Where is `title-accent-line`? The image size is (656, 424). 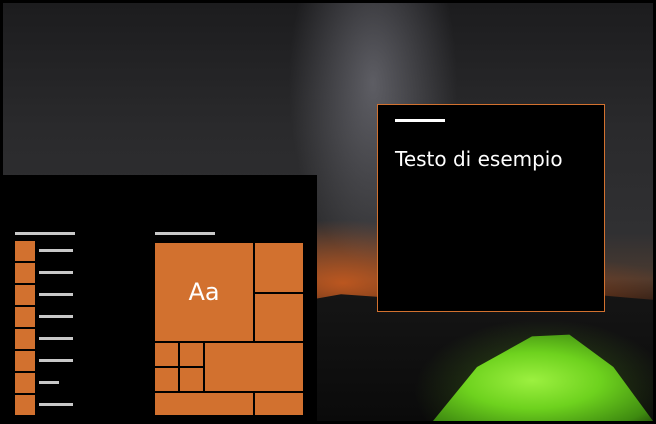 title-accent-line is located at coordinates (420, 120).